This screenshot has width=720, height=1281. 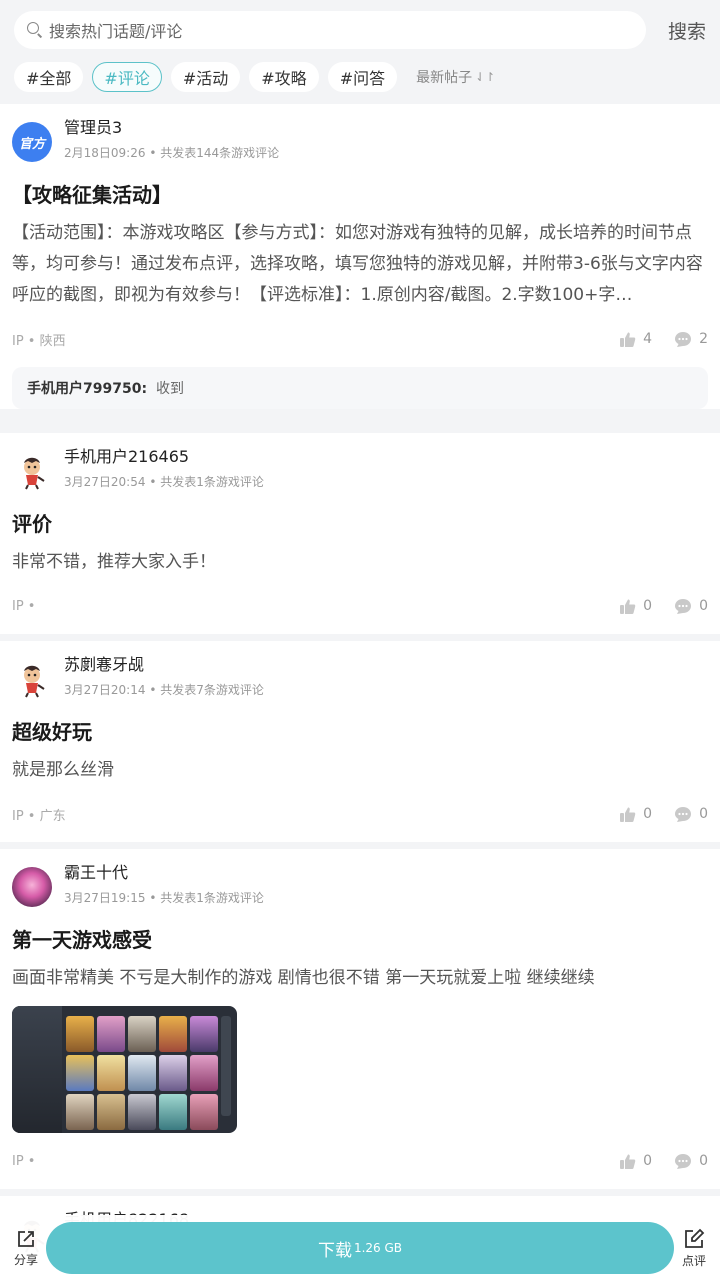 I want to click on post-header: 霸王十代 3月27日19:15 • 共发表1条游戏评论, so click(x=360, y=890).